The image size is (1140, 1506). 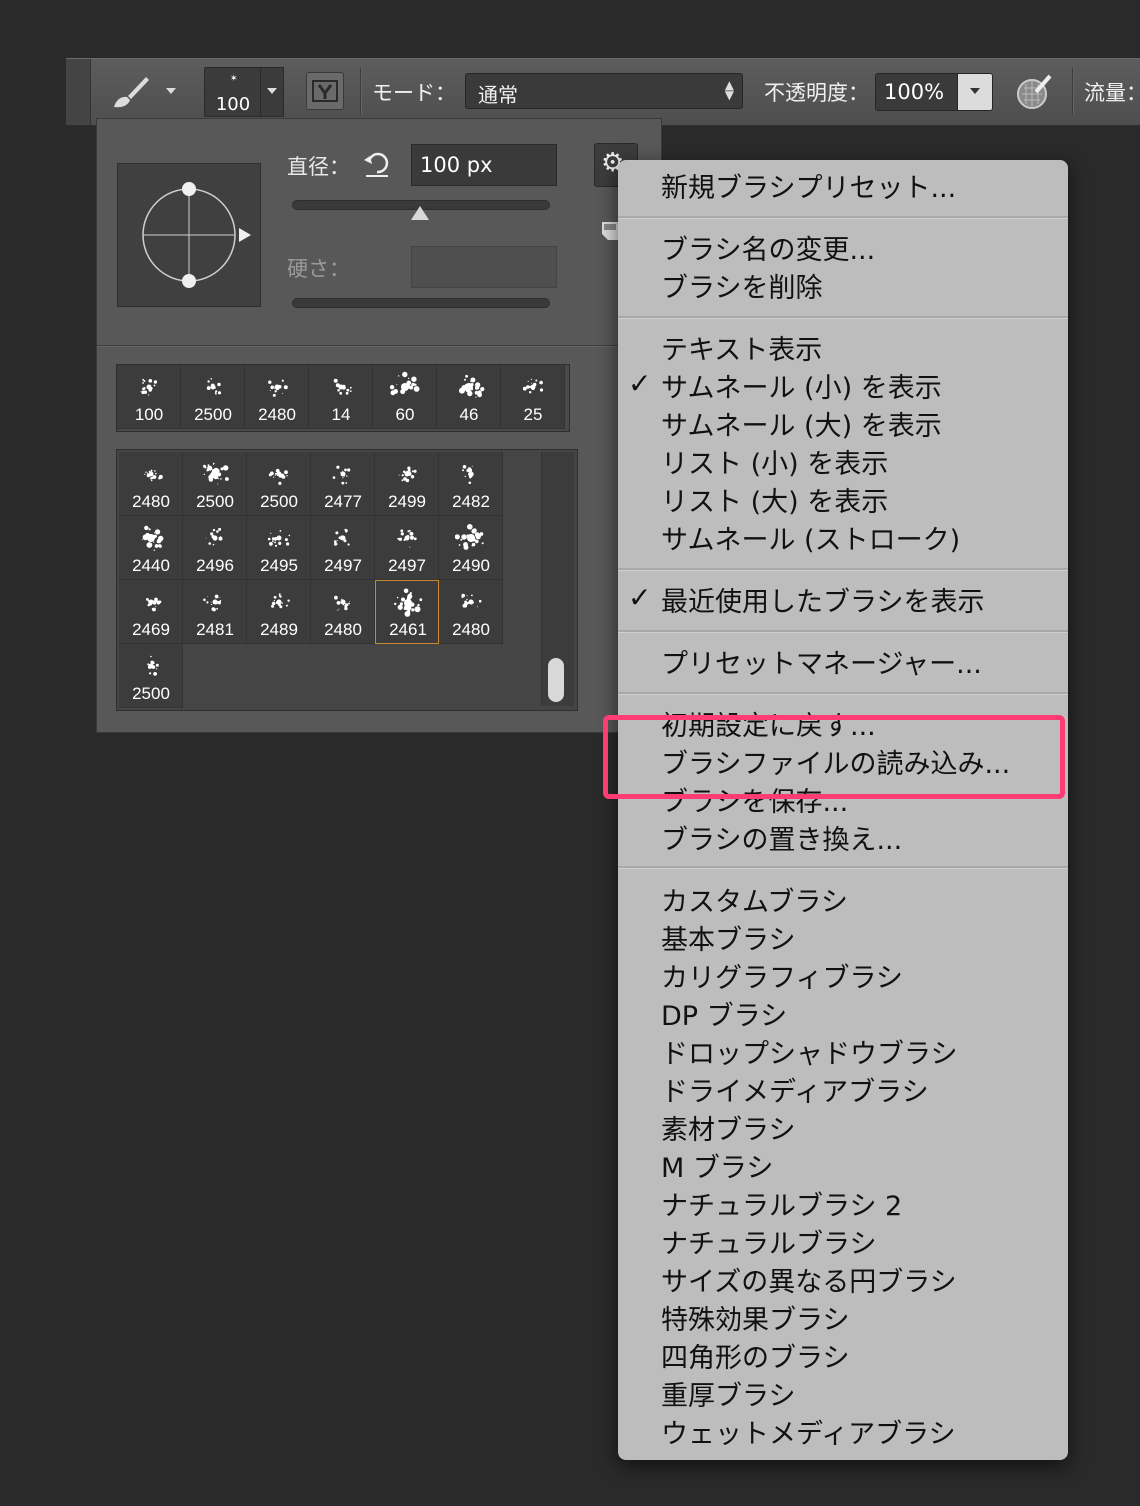 I want to click on recent-brush-item: 2500, so click(x=213, y=397).